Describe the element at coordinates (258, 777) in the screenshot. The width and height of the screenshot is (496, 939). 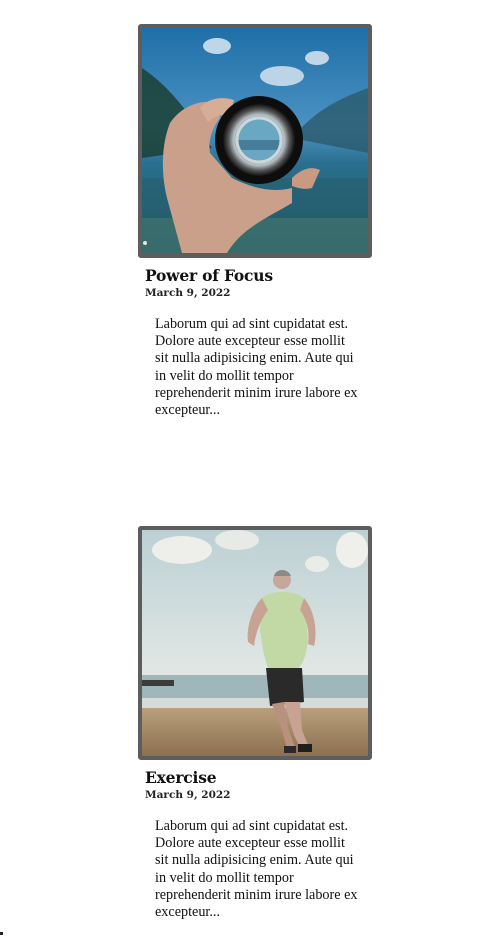
I see `post-title: Exercise` at that location.